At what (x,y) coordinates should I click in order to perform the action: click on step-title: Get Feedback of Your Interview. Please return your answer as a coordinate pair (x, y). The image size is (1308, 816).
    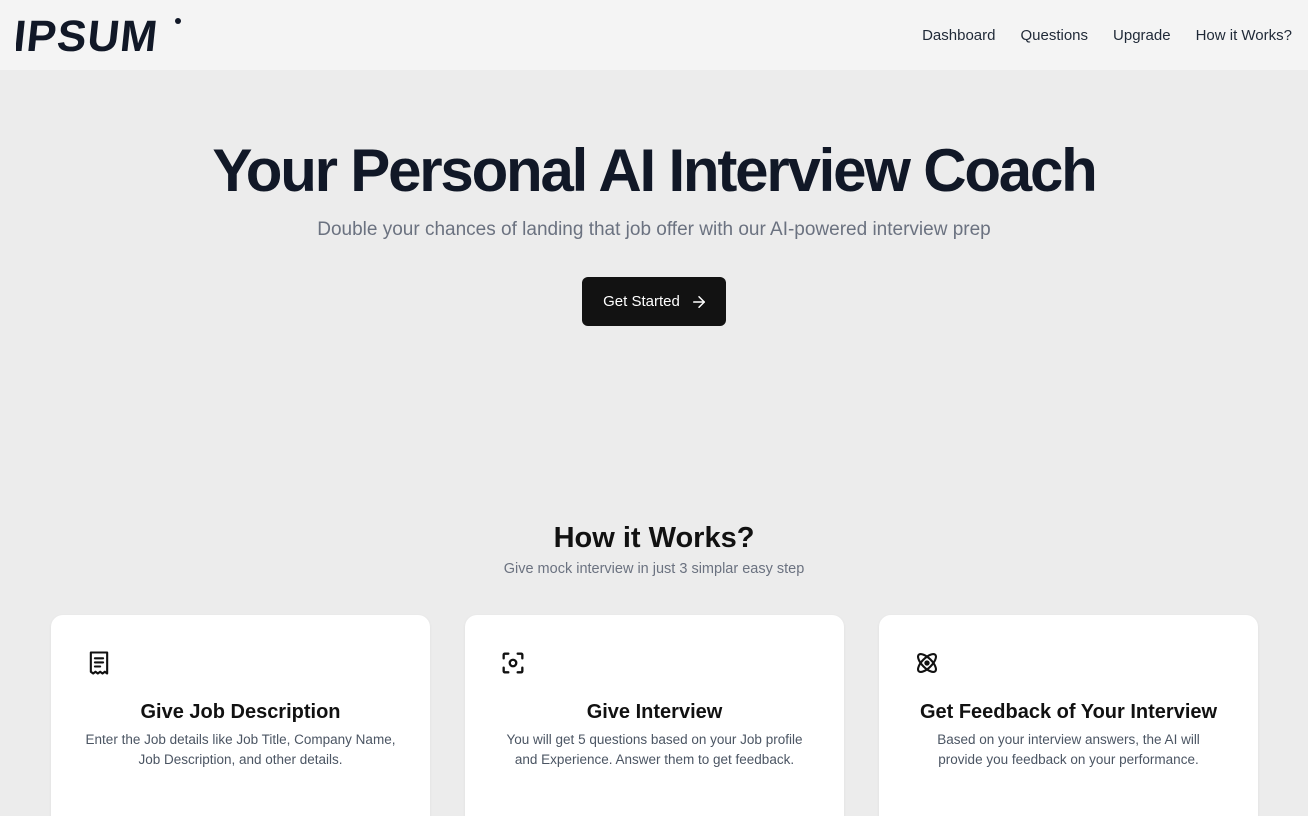
    Looking at the image, I should click on (1068, 712).